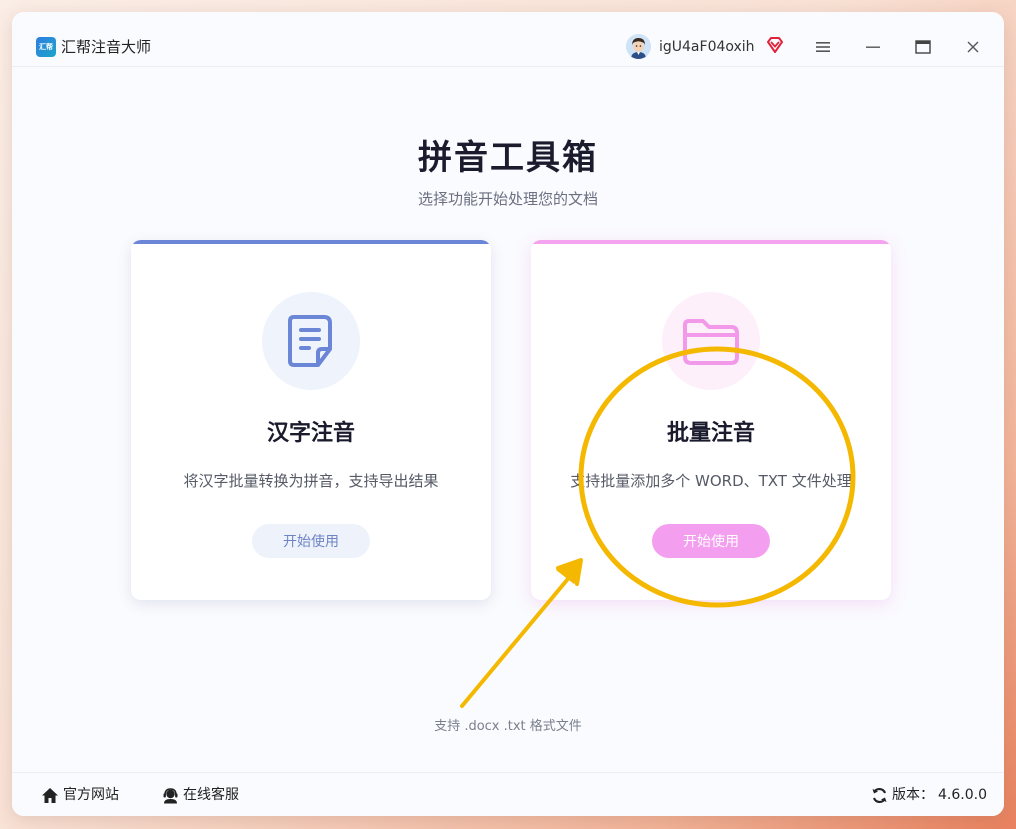  What do you see at coordinates (711, 341) in the screenshot?
I see `folder-icon` at bounding box center [711, 341].